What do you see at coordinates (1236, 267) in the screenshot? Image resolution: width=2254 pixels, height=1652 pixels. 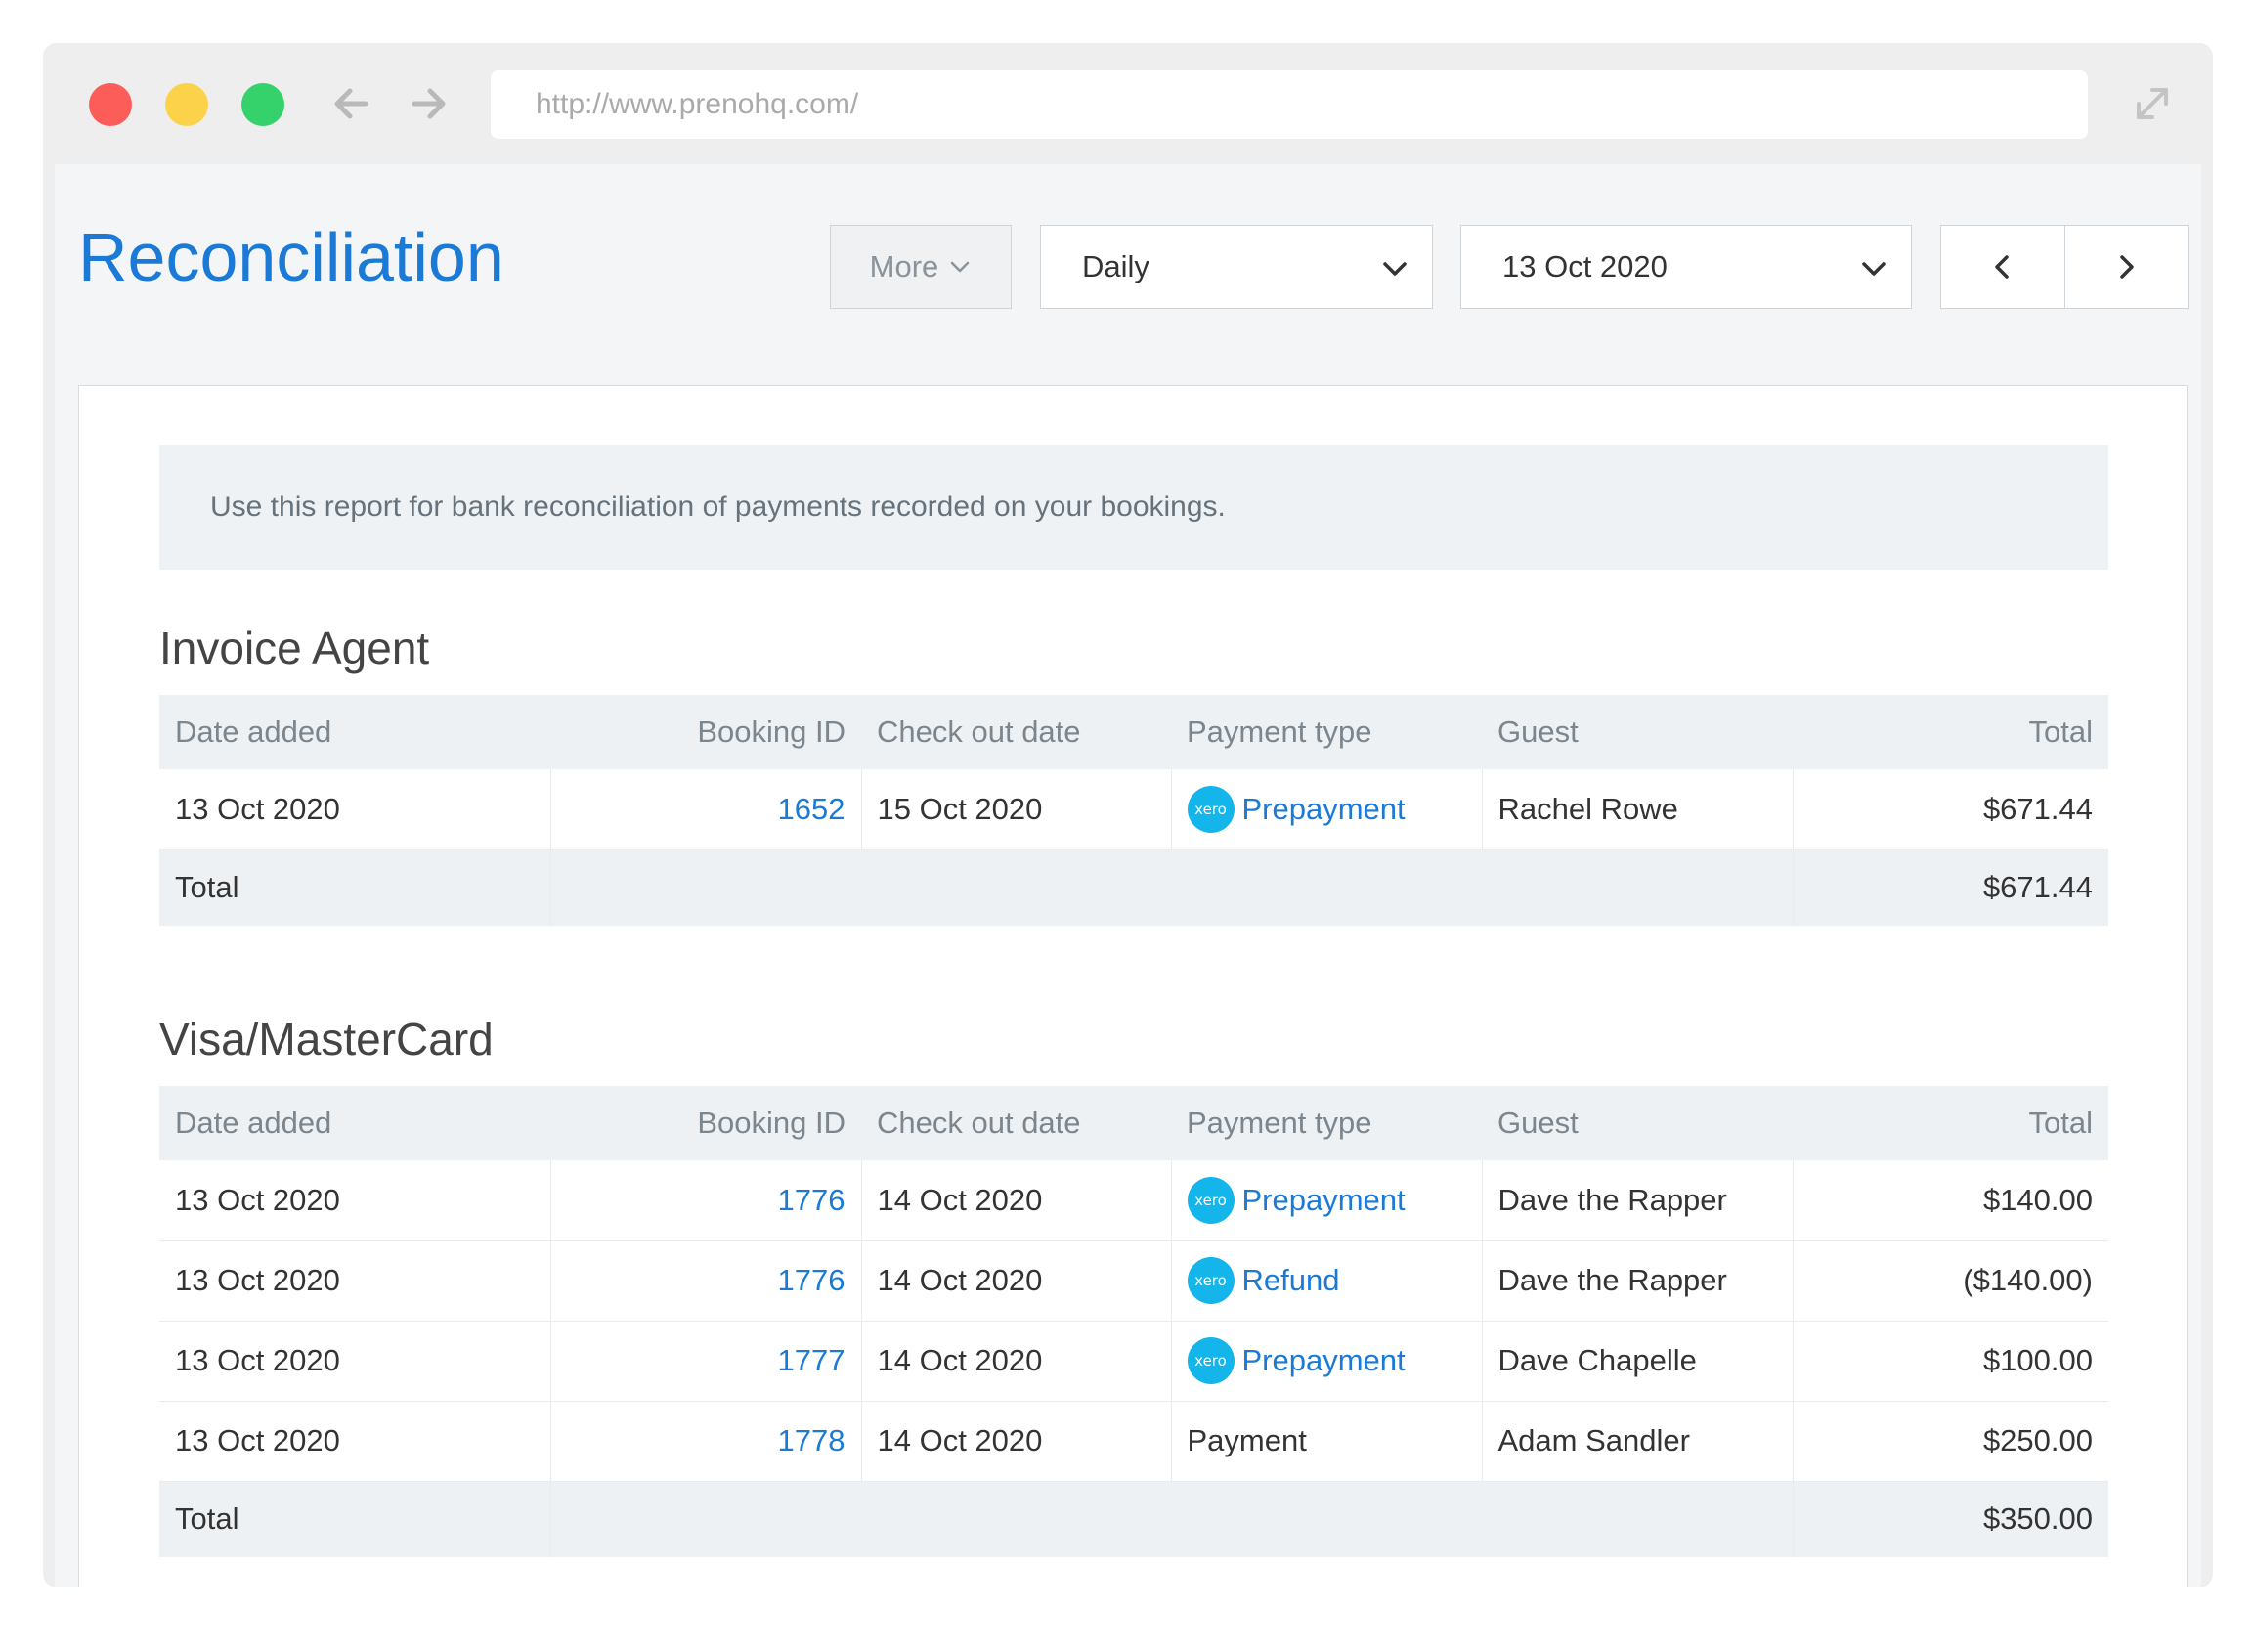 I see `period-select: Daily` at bounding box center [1236, 267].